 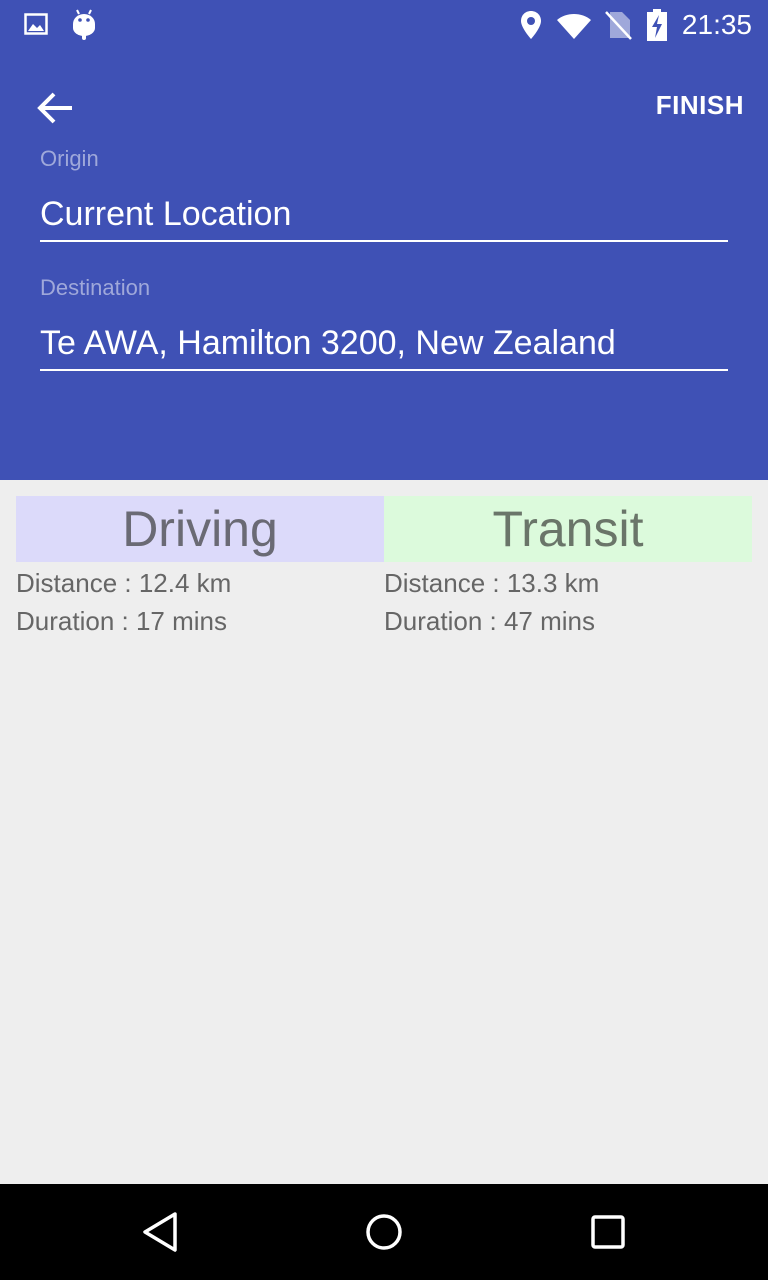 I want to click on status-bar: 21:35, so click(x=384, y=25).